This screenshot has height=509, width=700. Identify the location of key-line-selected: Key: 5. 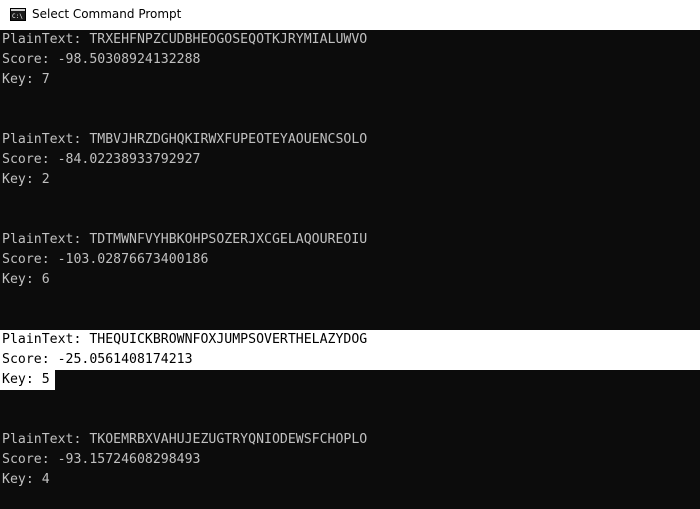
(26, 379).